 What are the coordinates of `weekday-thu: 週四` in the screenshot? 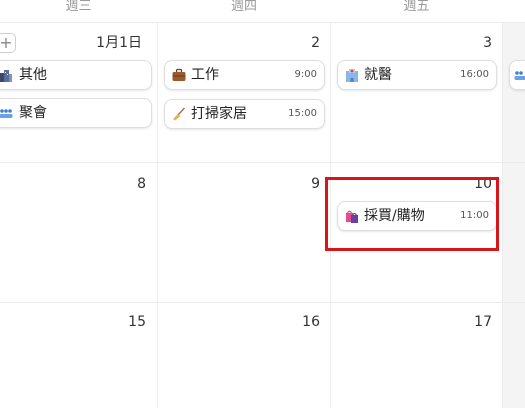 It's located at (243, 7).